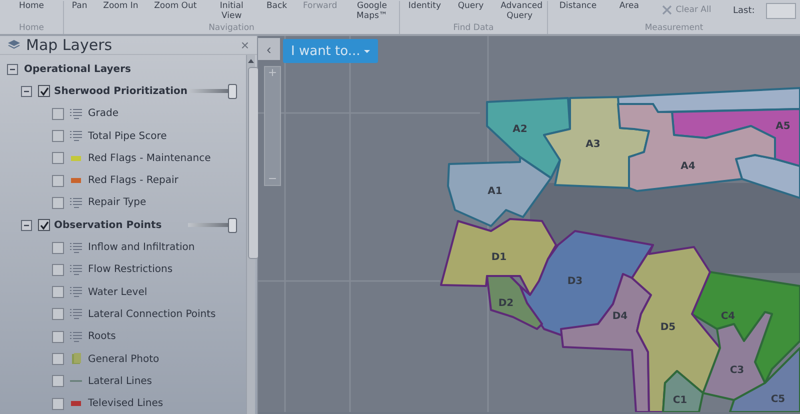 The width and height of the screenshot is (800, 414). Describe the element at coordinates (14, 45) in the screenshot. I see `layers-icon` at that location.